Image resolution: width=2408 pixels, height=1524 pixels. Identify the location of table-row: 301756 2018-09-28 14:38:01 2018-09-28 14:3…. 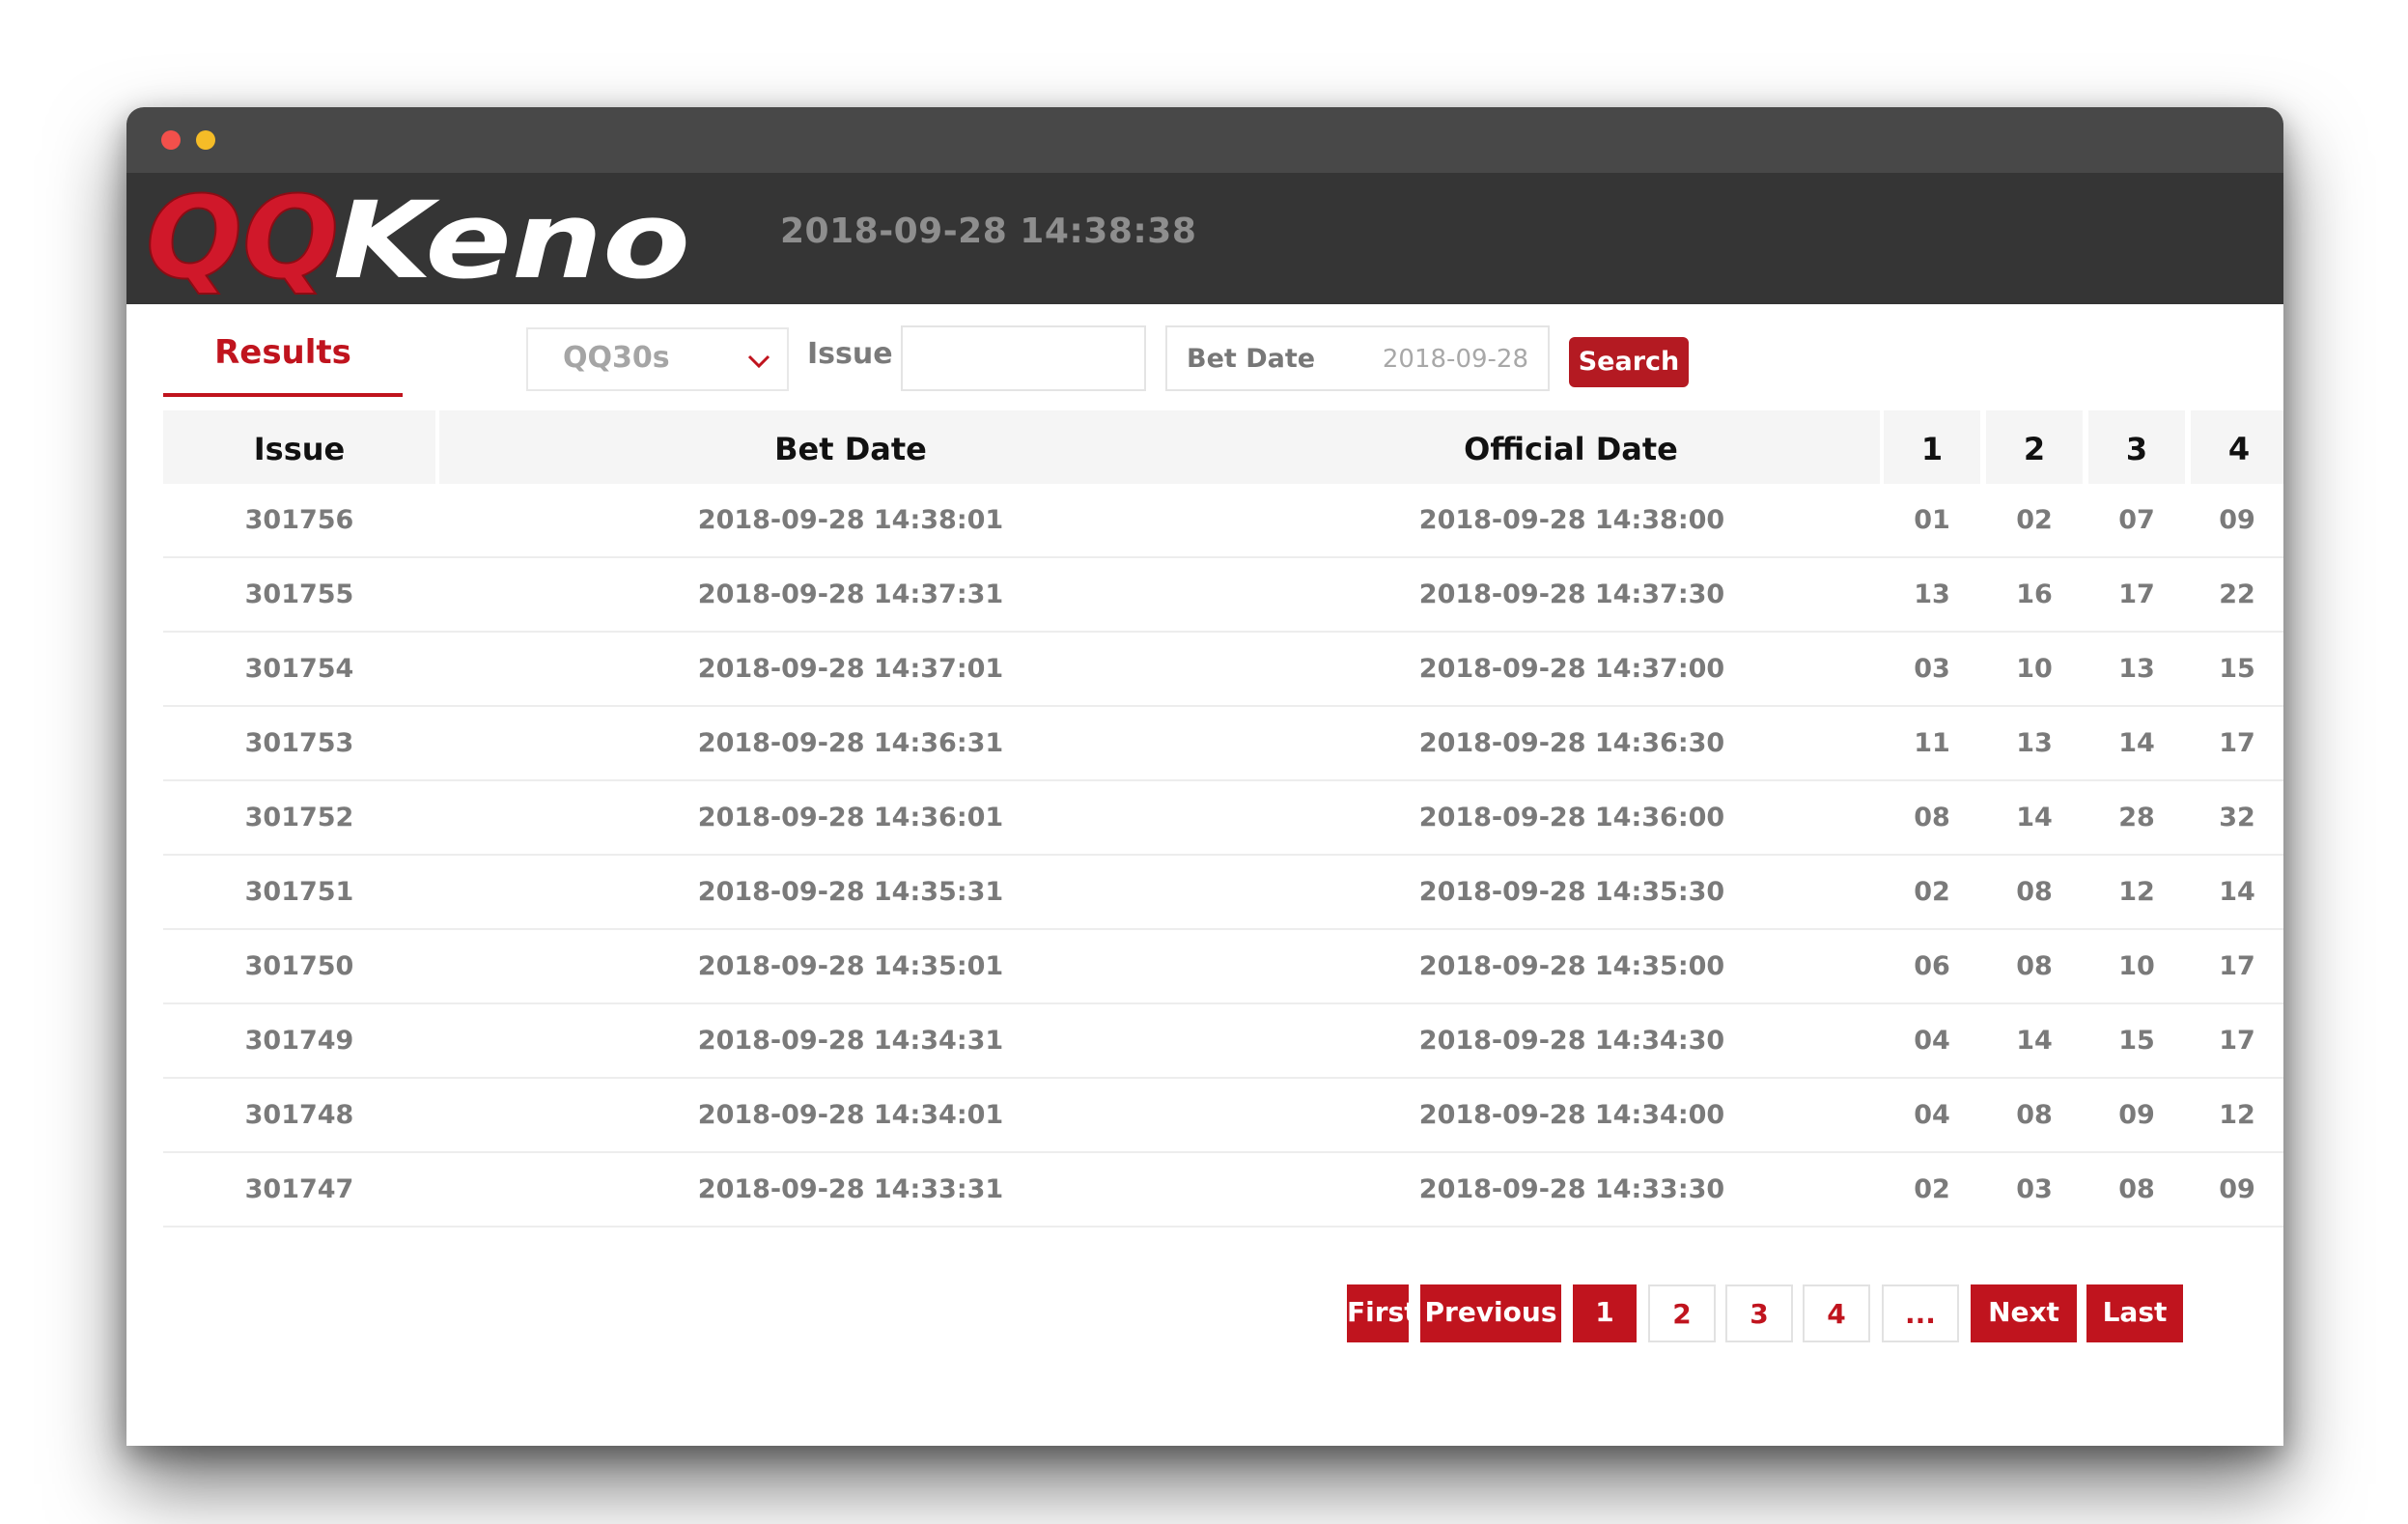
(1223, 521).